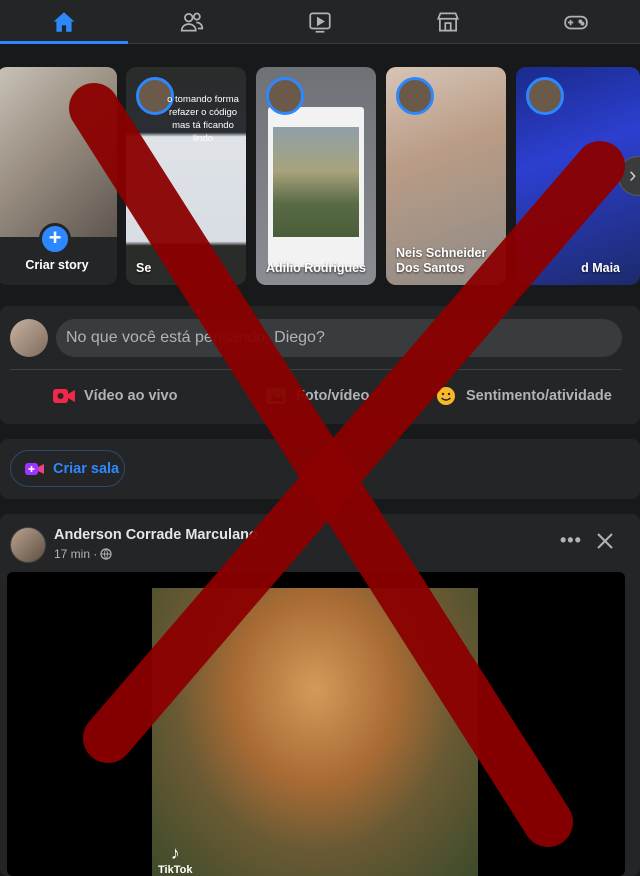 Image resolution: width=640 pixels, height=876 pixels. What do you see at coordinates (276, 396) in the screenshot?
I see `photo-icon` at bounding box center [276, 396].